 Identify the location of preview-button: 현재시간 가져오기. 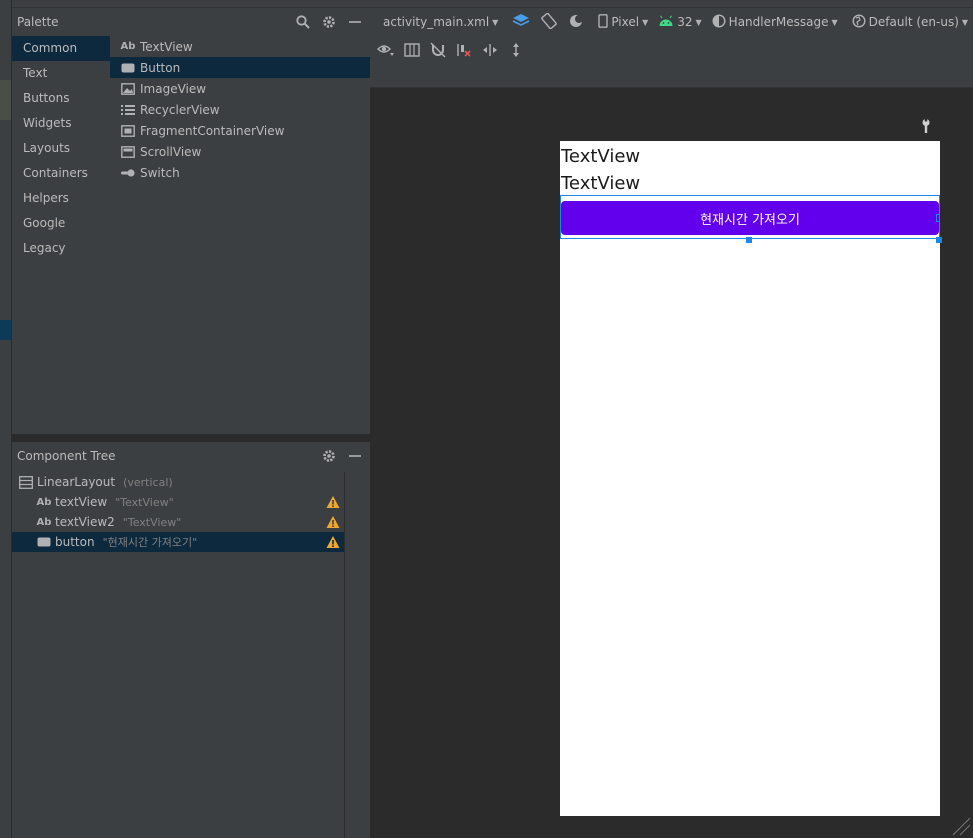
(750, 218).